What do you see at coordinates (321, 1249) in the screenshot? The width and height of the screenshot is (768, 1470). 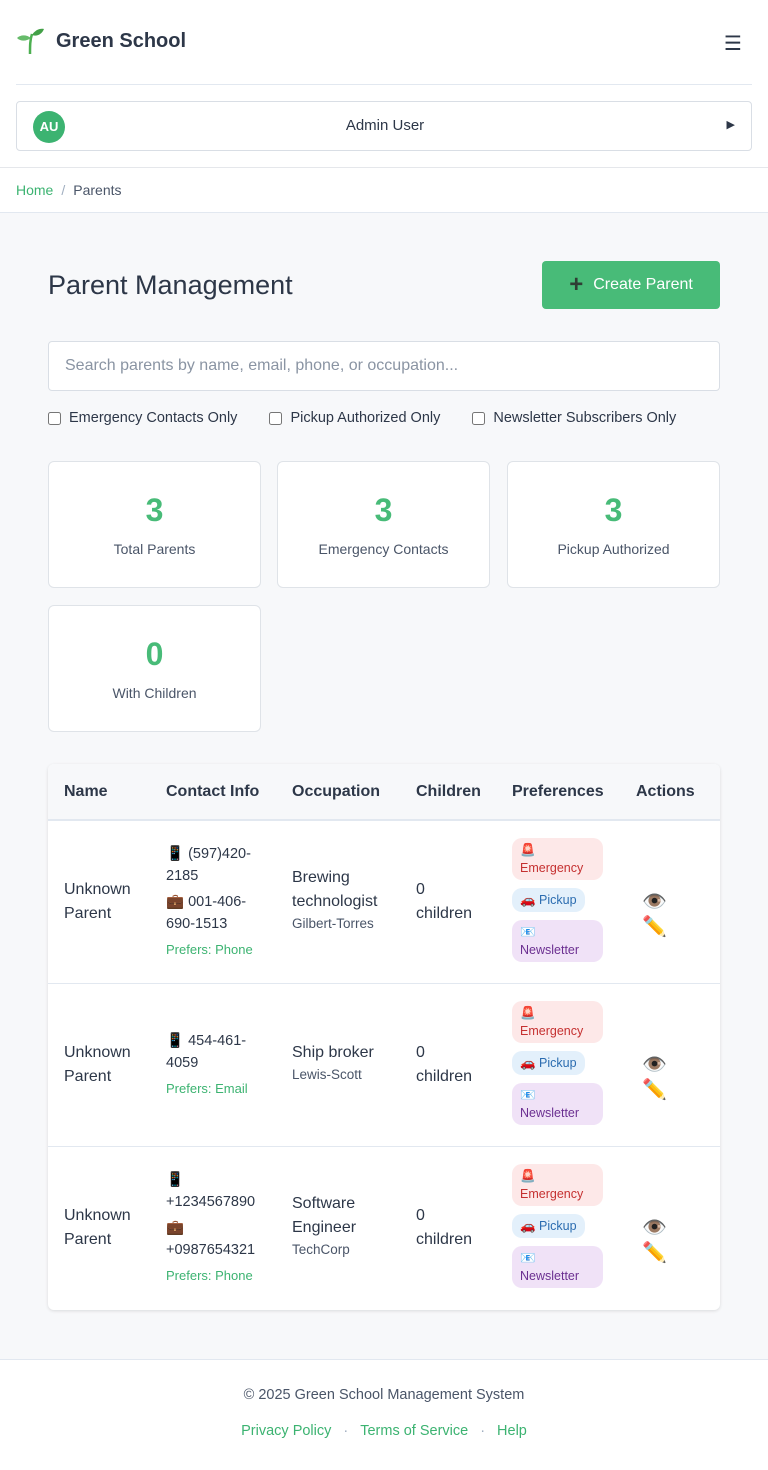 I see `employer: TechCorp` at bounding box center [321, 1249].